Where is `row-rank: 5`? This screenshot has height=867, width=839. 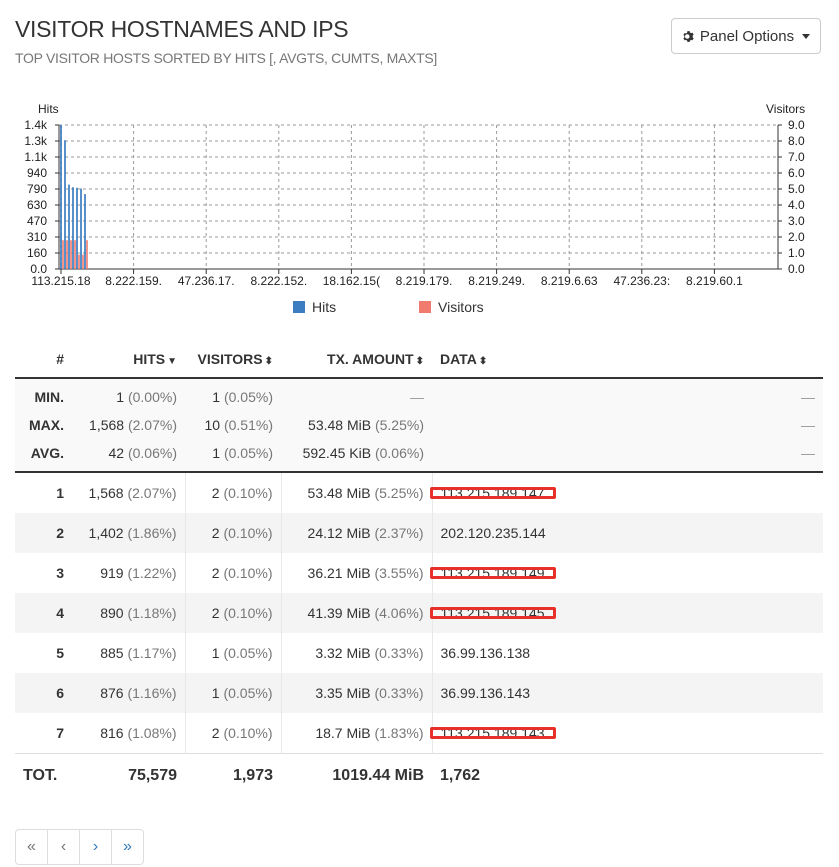 row-rank: 5 is located at coordinates (43, 653).